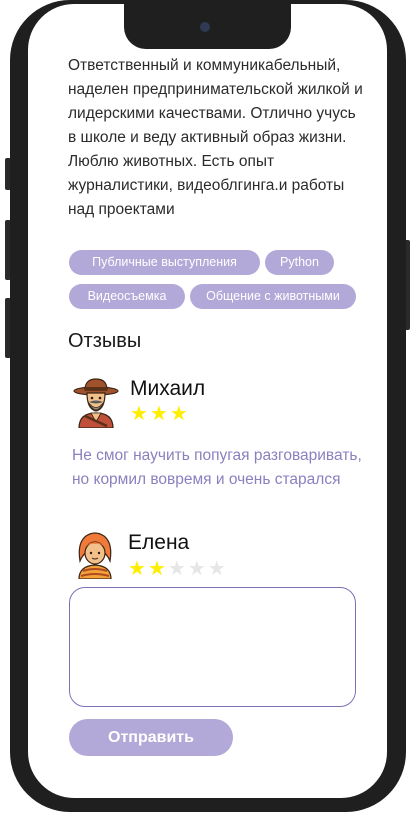  I want to click on skill-tag: Публичные выступления, so click(164, 262).